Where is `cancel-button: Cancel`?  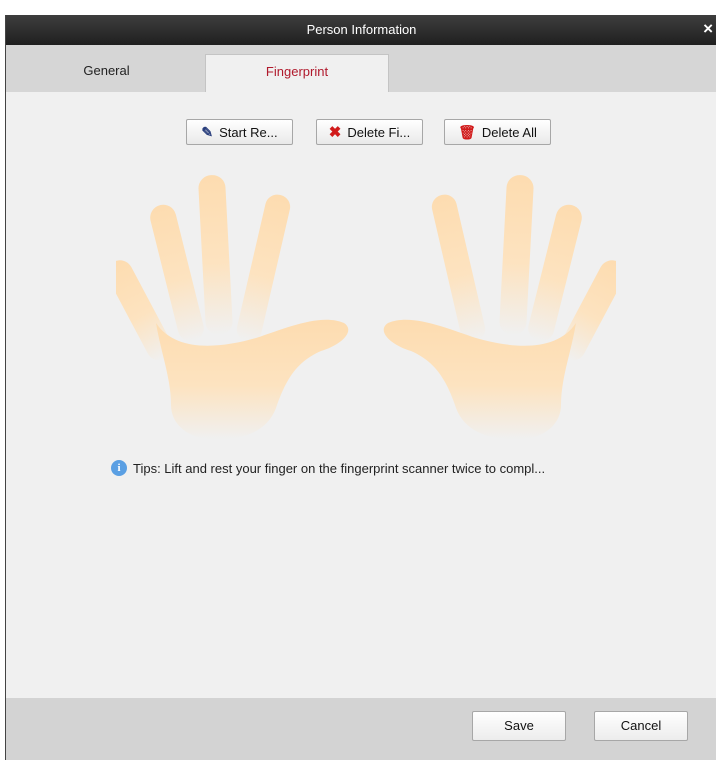 cancel-button: Cancel is located at coordinates (641, 726).